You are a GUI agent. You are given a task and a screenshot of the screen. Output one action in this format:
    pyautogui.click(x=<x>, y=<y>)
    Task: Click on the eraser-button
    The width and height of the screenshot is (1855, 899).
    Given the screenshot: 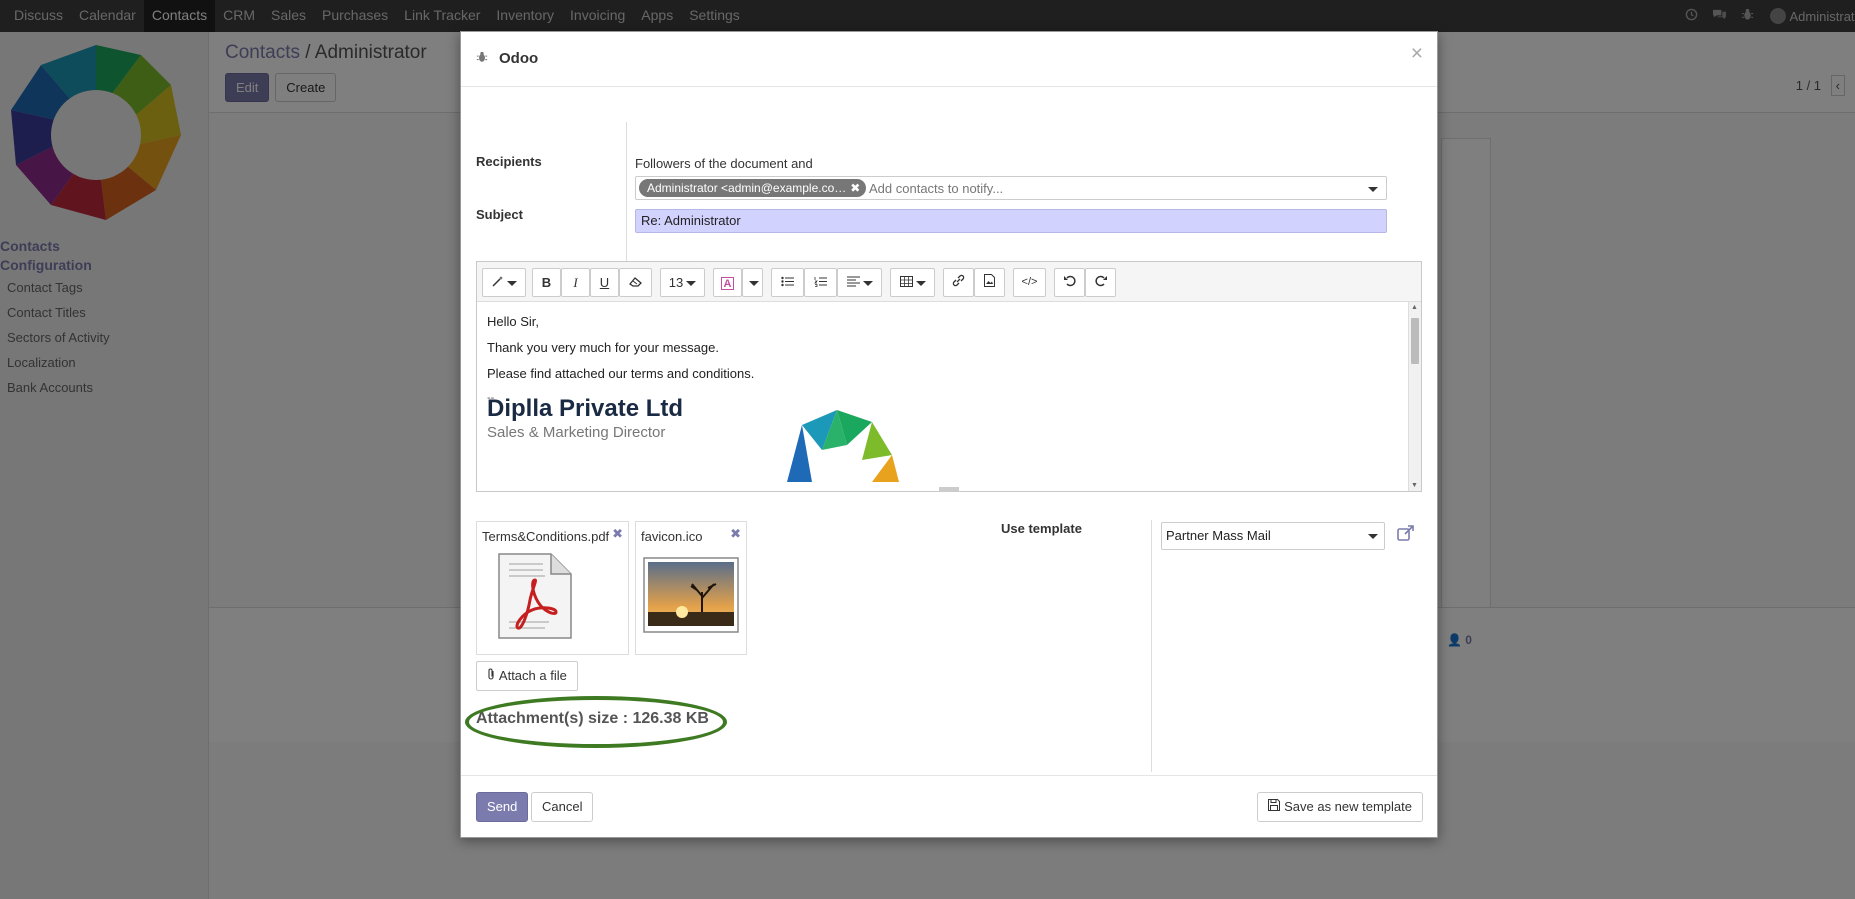 What is the action you would take?
    pyautogui.click(x=635, y=282)
    